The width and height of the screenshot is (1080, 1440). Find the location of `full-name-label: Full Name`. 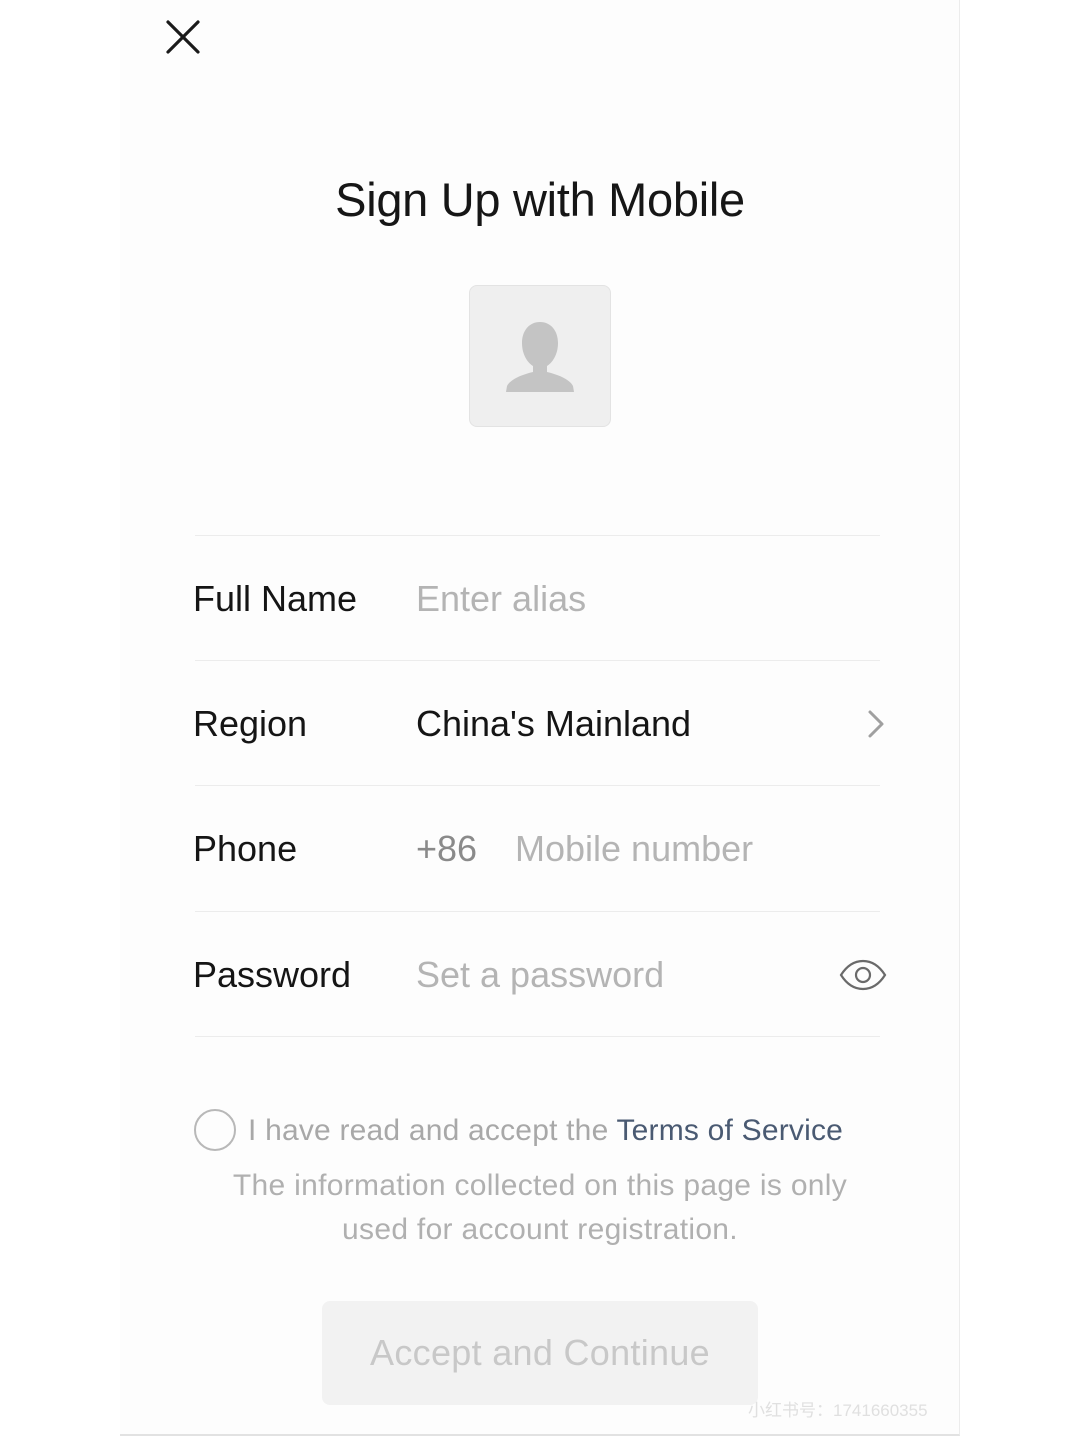

full-name-label: Full Name is located at coordinates (275, 598).